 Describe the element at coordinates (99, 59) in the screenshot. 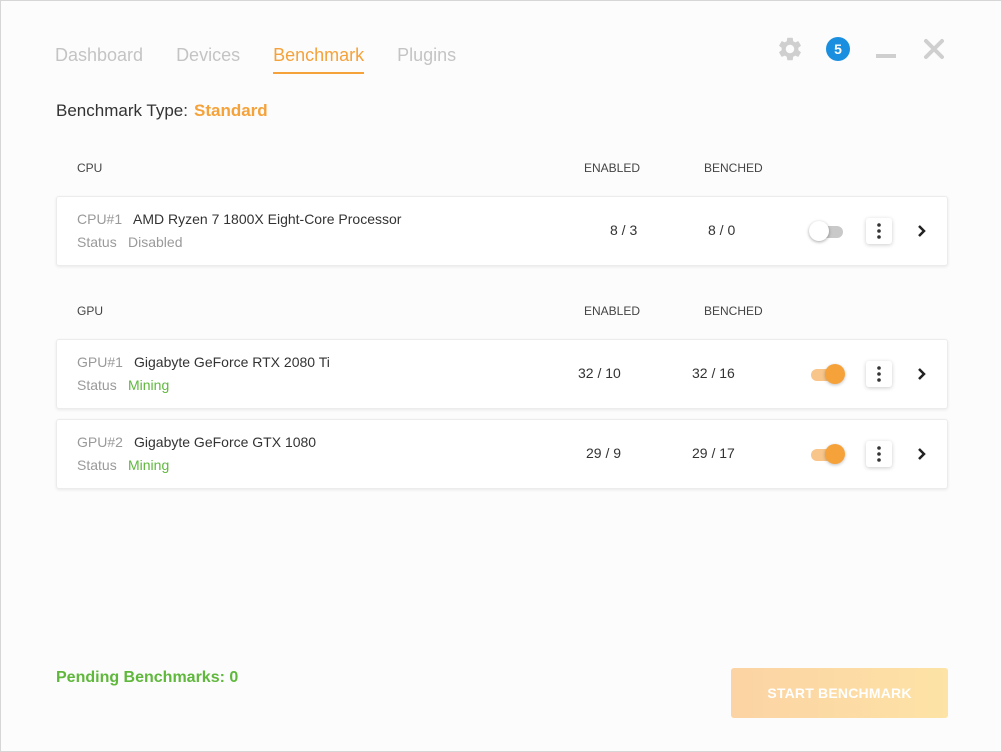

I see `tab-dashboard: Dashboard` at that location.